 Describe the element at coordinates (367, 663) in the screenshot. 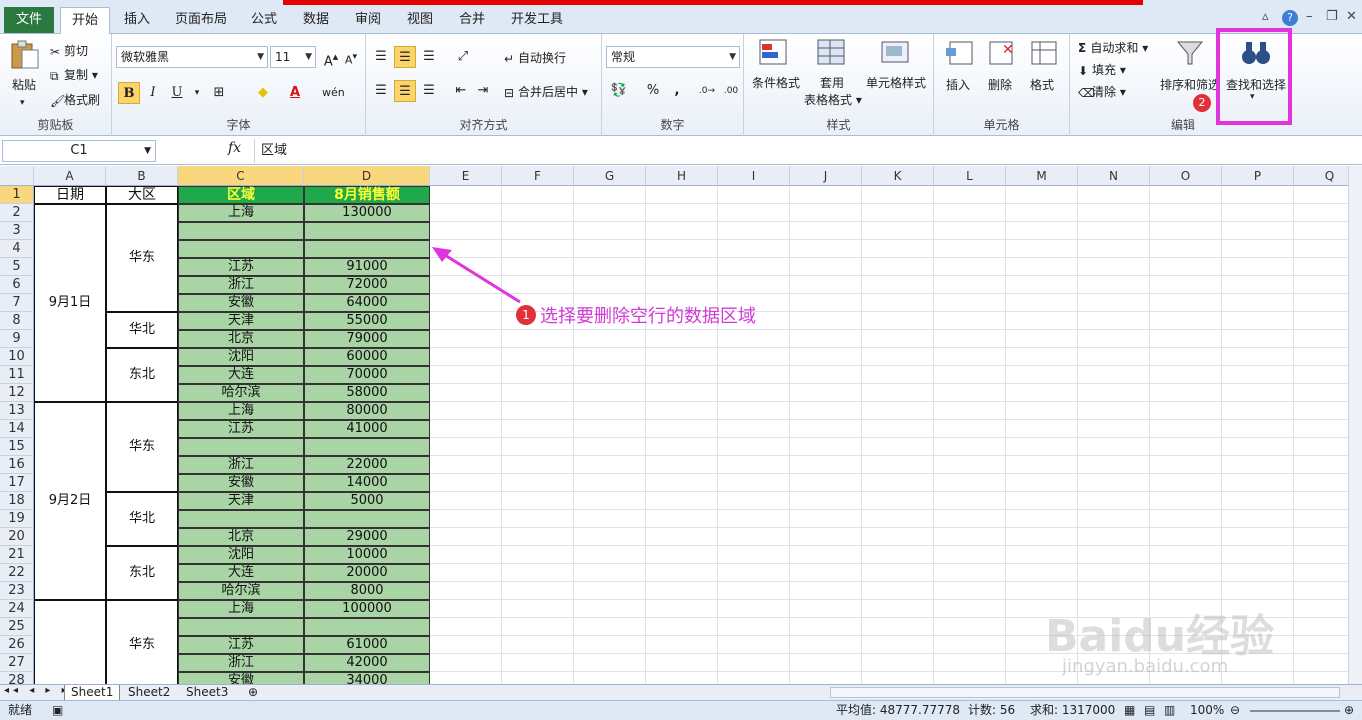

I see `sales-cell: 42000` at that location.